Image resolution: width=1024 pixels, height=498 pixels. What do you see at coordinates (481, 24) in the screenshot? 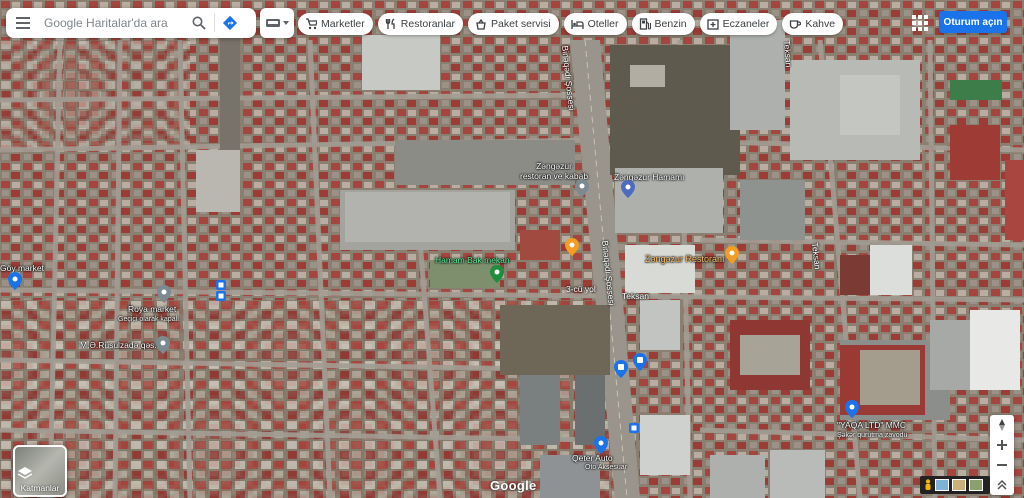
I see `delivery-icon` at bounding box center [481, 24].